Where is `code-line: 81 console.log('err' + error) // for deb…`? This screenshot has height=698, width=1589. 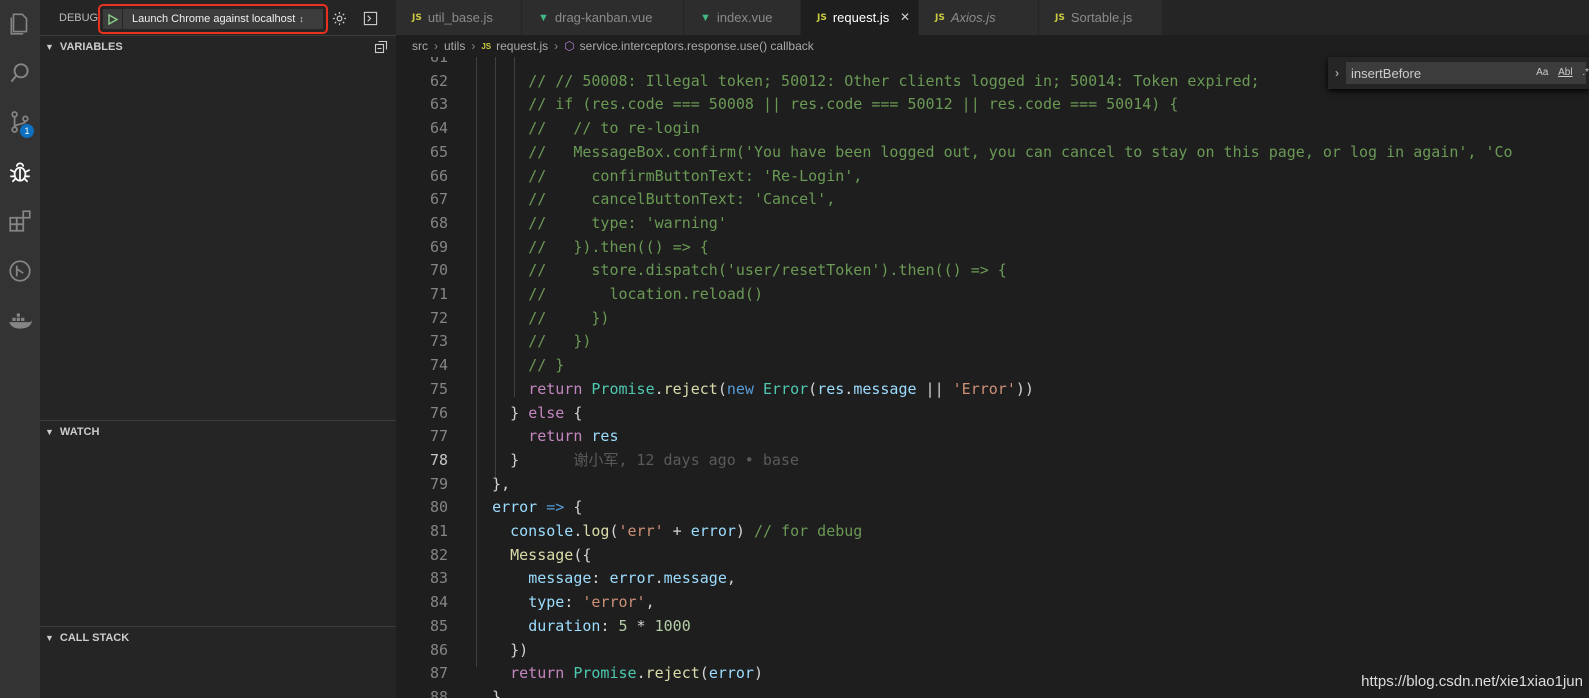 code-line: 81 console.log('err' + error) // for deb… is located at coordinates (992, 531).